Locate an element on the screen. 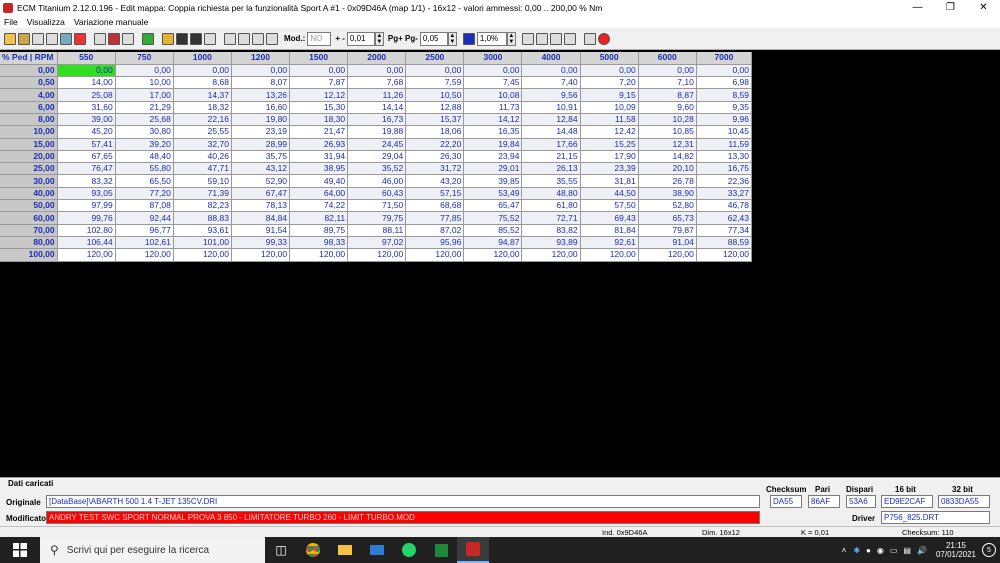 The width and height of the screenshot is (1000, 563). table-cell: 7,20 is located at coordinates (609, 83).